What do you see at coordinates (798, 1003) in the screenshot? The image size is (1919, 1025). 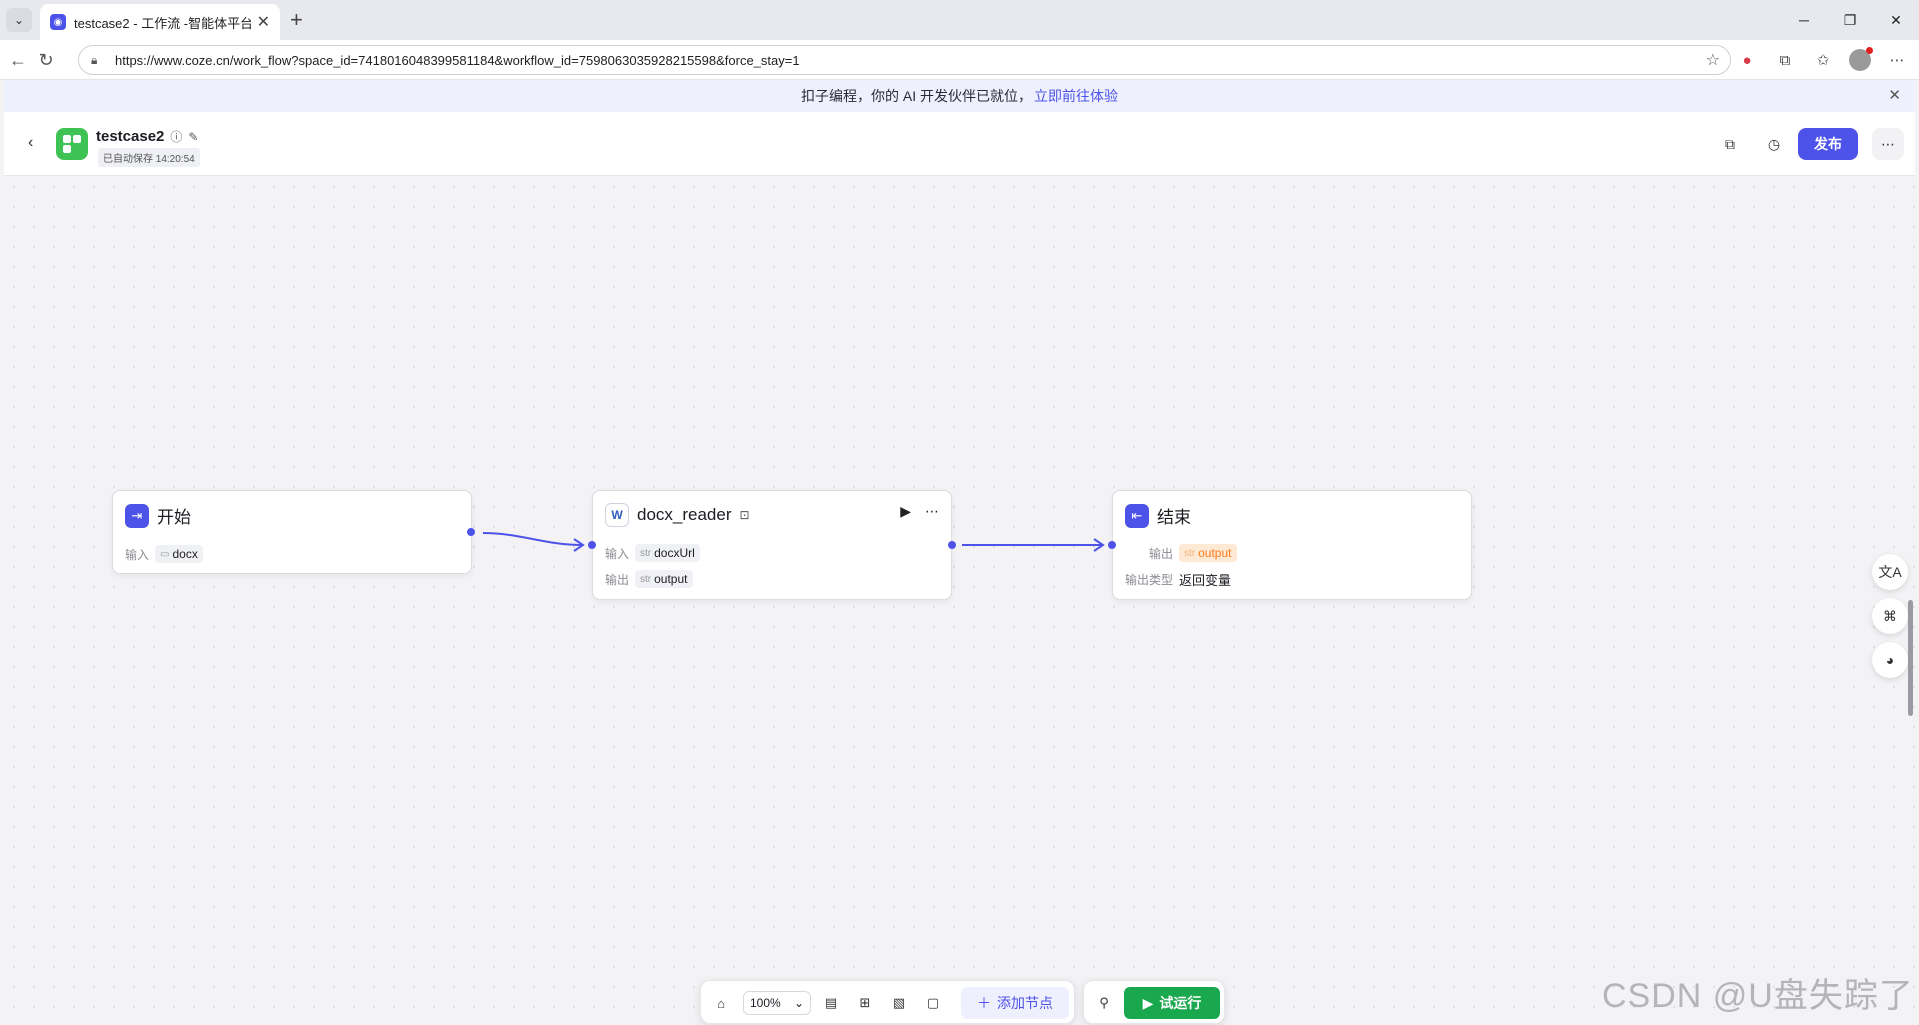 I see `chevron-down-icon: ⌄` at bounding box center [798, 1003].